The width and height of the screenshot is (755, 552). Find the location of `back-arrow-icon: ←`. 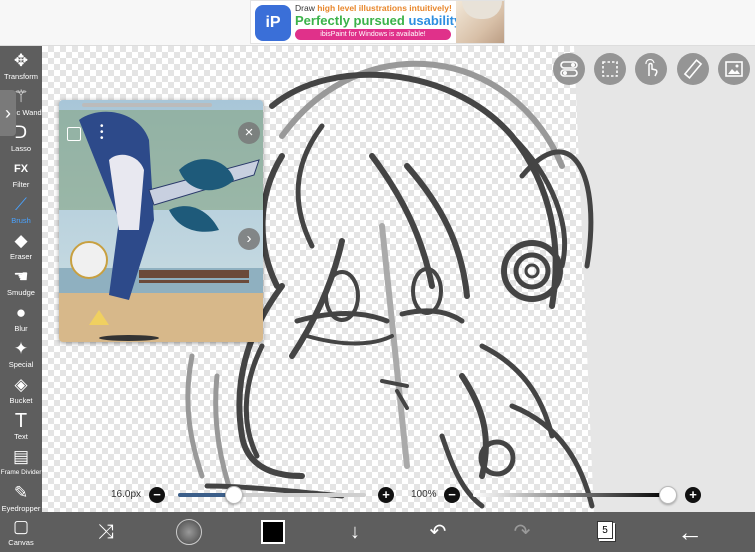

back-arrow-icon: ← is located at coordinates (690, 532).